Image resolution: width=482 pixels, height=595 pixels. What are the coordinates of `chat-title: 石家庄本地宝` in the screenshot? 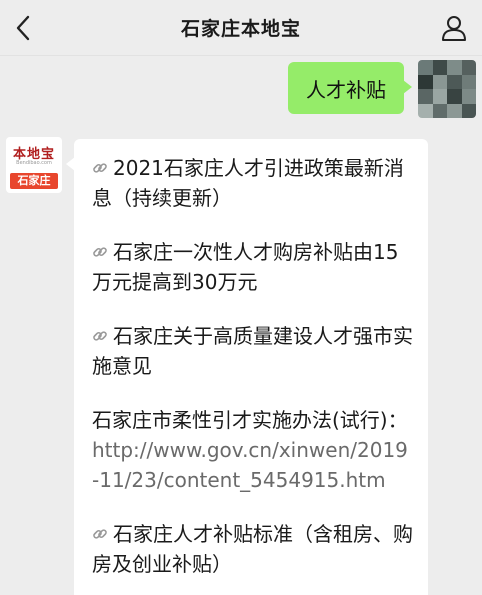 It's located at (240, 29).